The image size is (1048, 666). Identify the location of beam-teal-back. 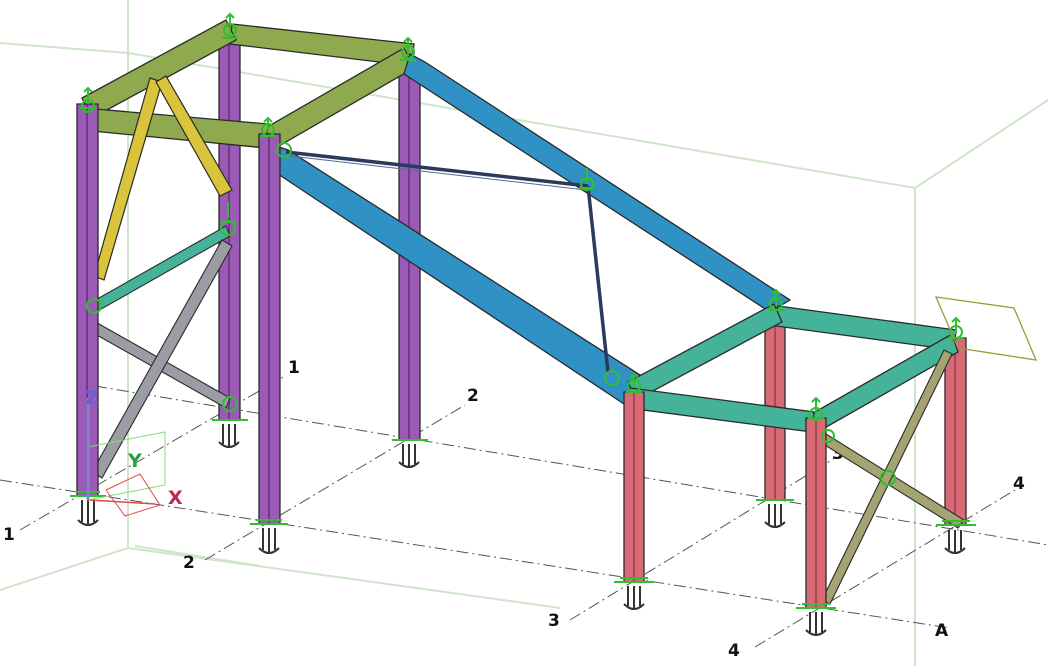
(866, 328).